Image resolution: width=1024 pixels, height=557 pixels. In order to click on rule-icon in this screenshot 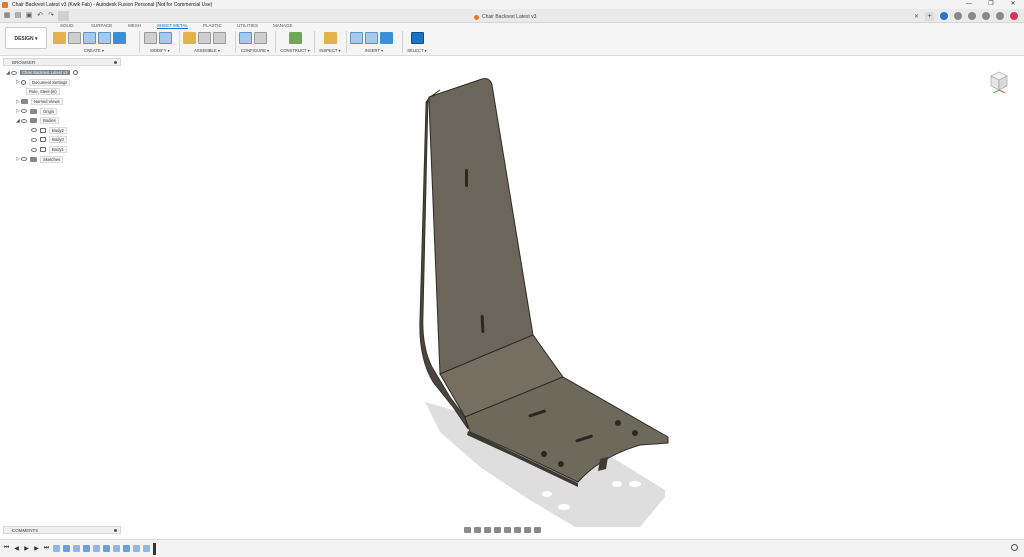, I will do `click(104, 38)`.